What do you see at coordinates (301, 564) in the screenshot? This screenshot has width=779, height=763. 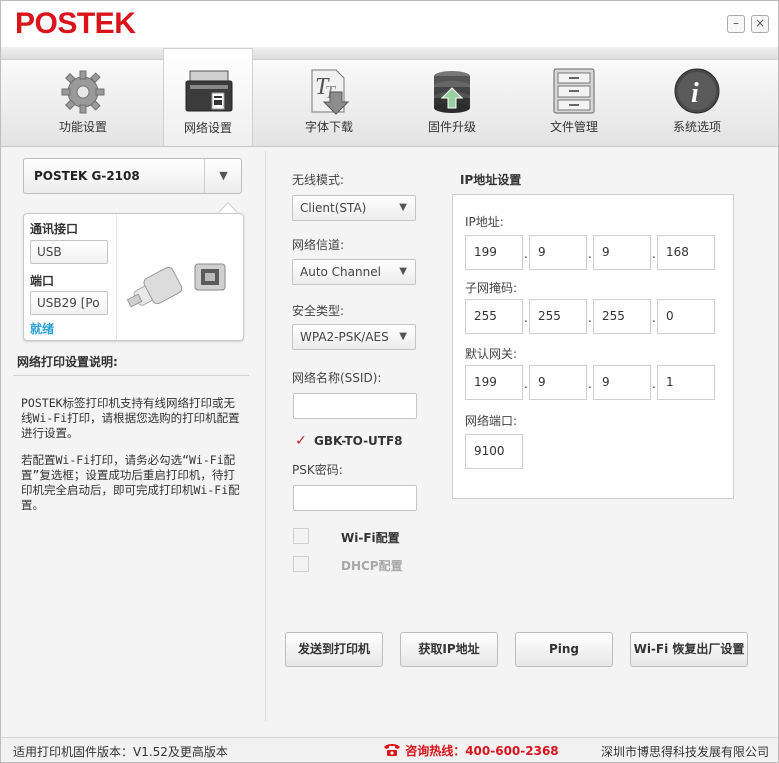 I see `dhcp-config-checkbox` at bounding box center [301, 564].